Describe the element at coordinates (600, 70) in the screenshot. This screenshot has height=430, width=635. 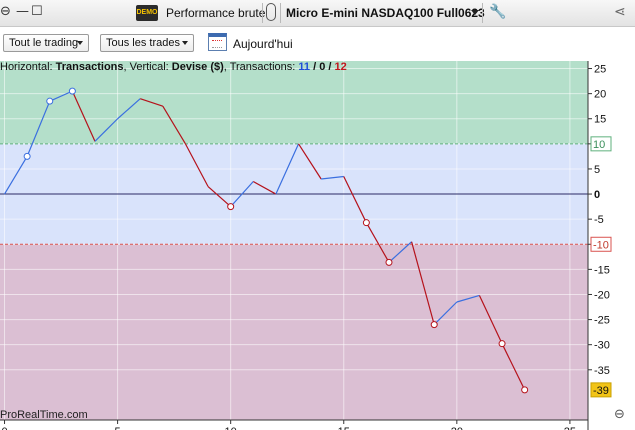
I see `y-tick-label: 25` at that location.